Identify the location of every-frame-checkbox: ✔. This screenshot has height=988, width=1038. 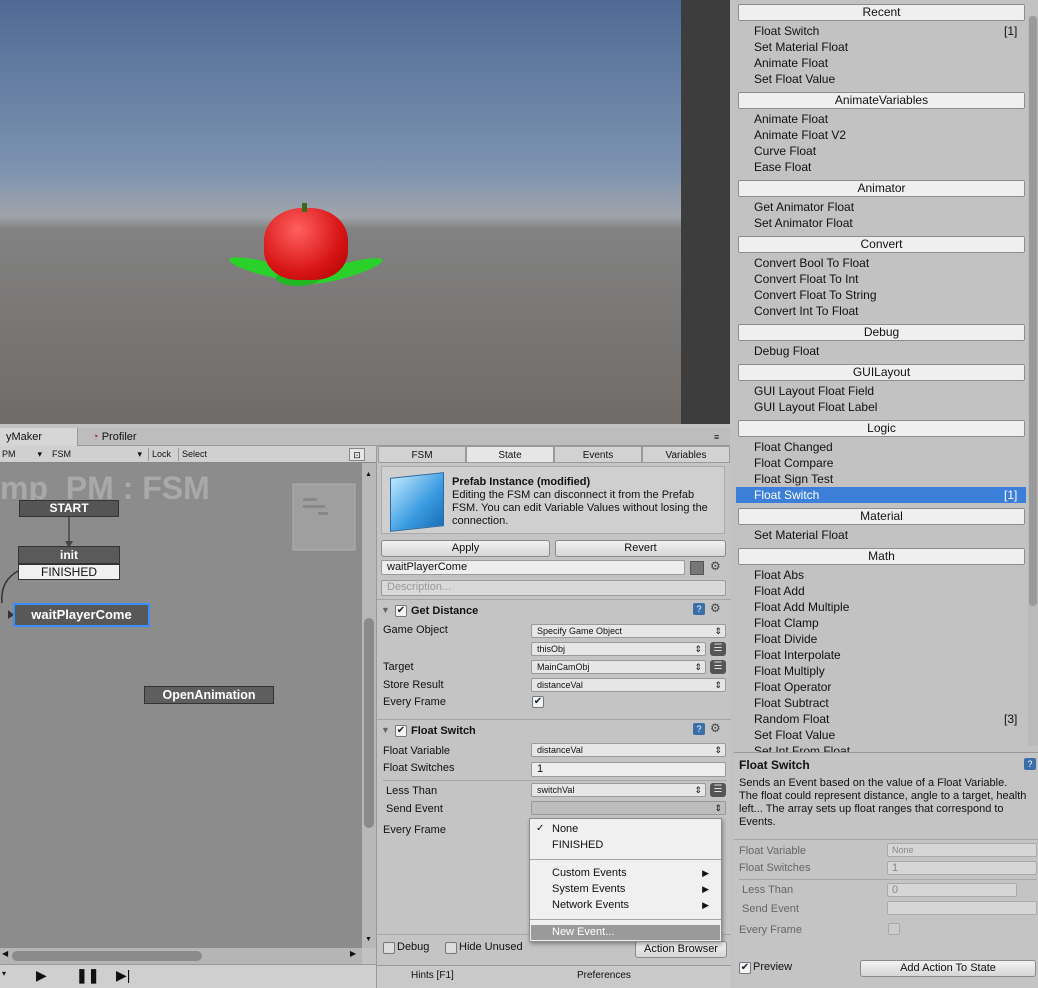
(538, 702).